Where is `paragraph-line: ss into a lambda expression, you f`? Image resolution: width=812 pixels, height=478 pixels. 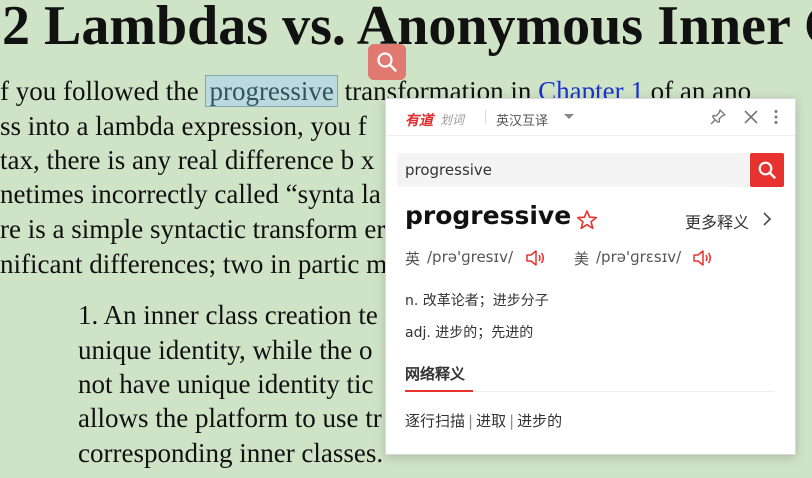 paragraph-line: ss into a lambda expression, you f is located at coordinates (183, 126).